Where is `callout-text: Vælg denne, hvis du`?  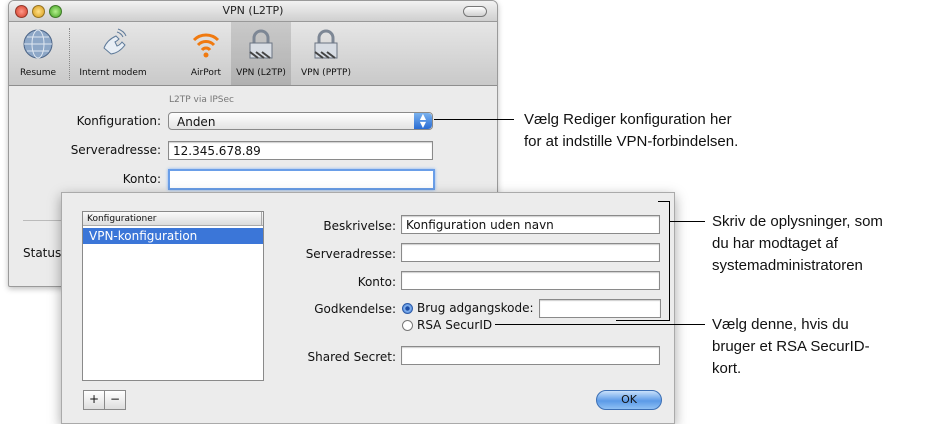 callout-text: Vælg denne, hvis du is located at coordinates (780, 324).